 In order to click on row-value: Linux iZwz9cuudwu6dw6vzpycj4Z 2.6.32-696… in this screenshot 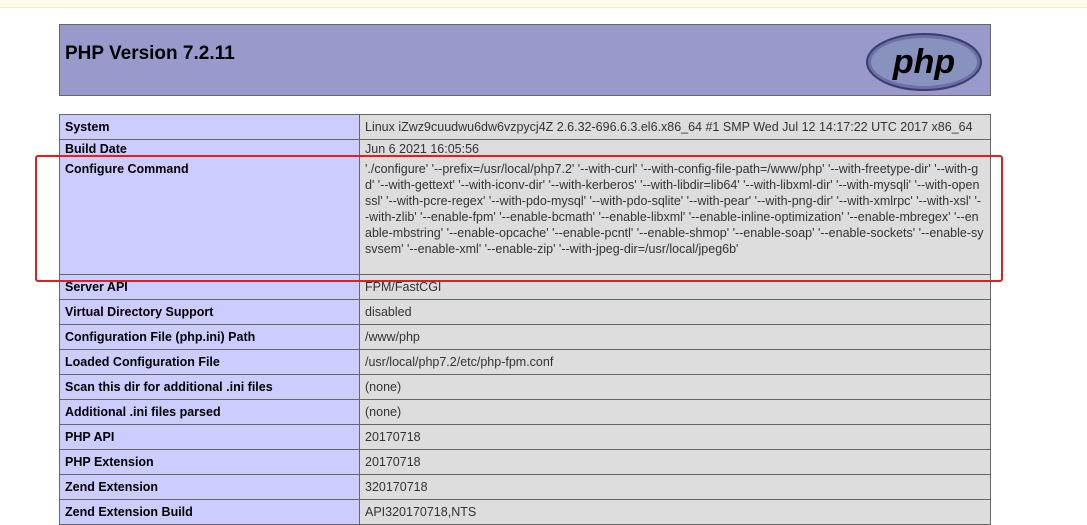, I will do `click(675, 127)`.